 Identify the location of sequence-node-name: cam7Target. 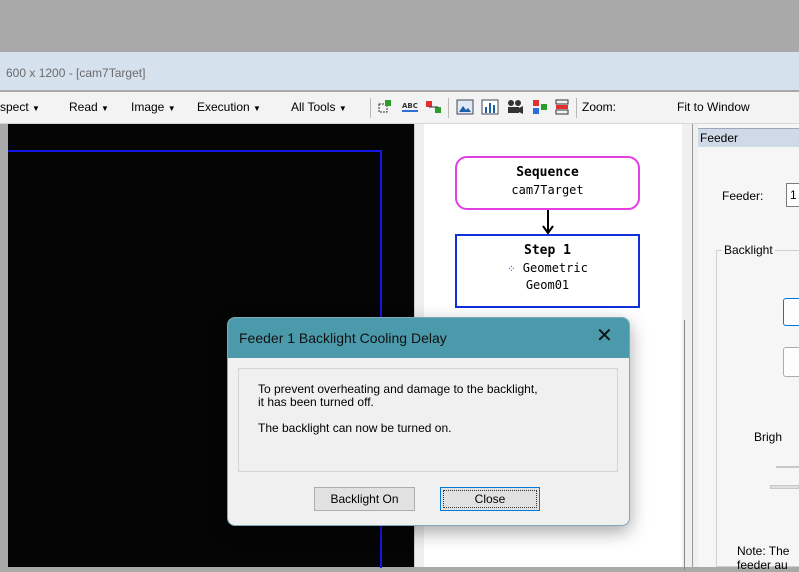
(547, 190).